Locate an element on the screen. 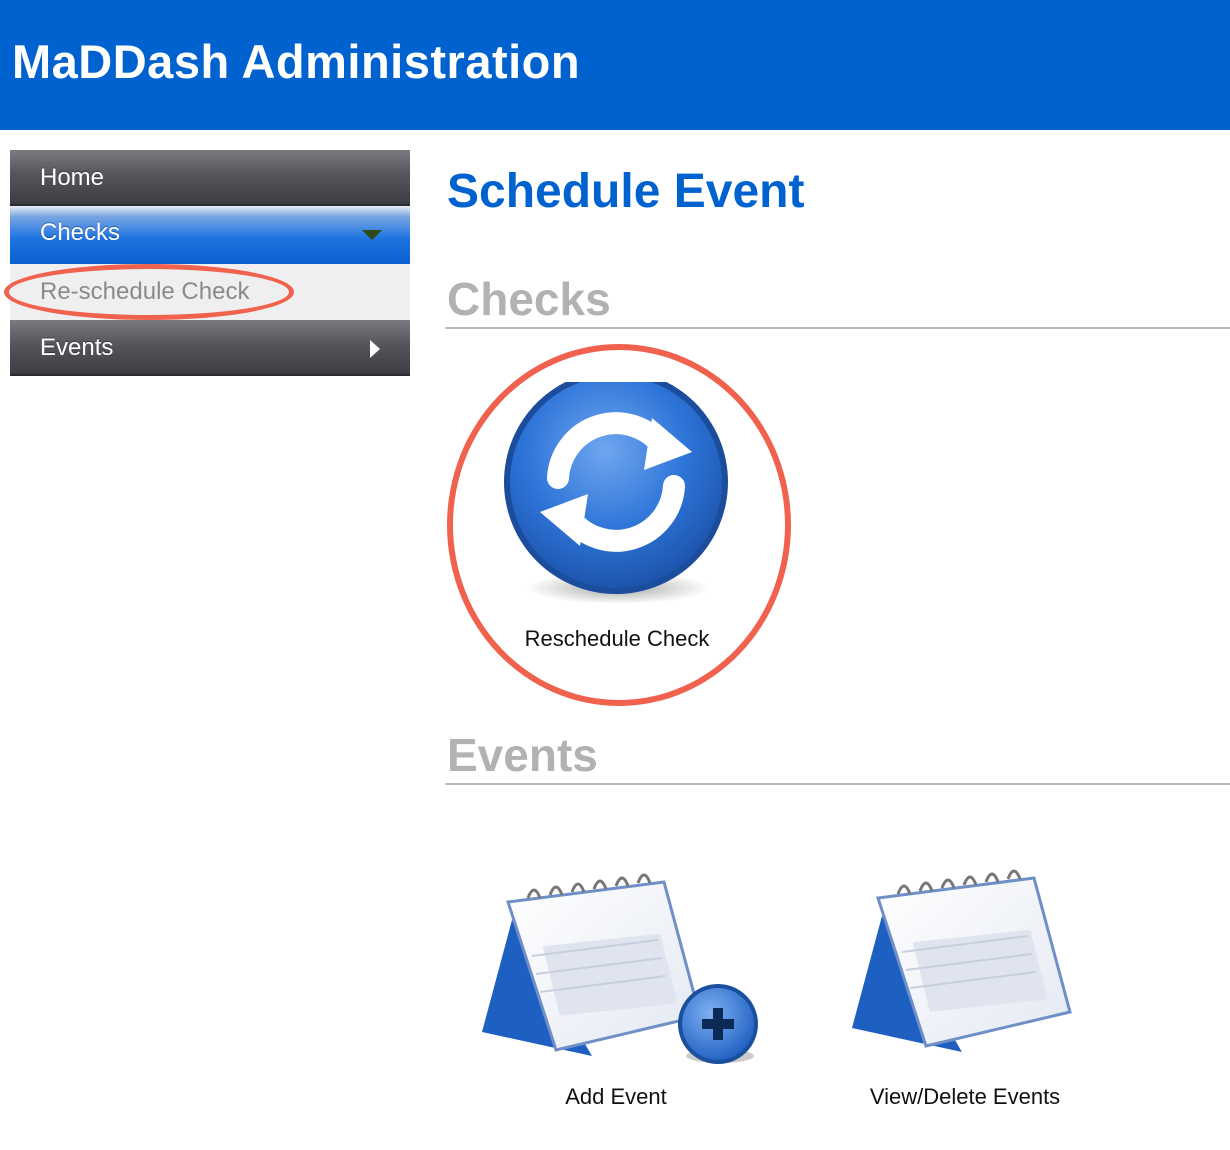 This screenshot has width=1230, height=1150. sidebar-item-events: Events is located at coordinates (210, 348).